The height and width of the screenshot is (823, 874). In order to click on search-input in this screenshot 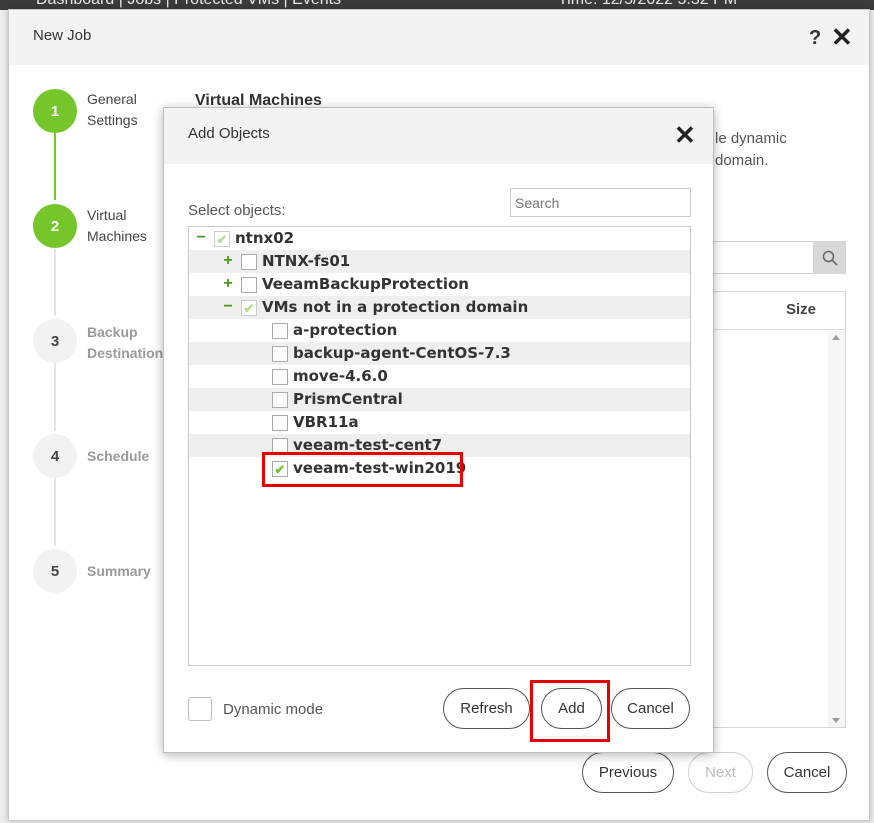, I will do `click(600, 202)`.